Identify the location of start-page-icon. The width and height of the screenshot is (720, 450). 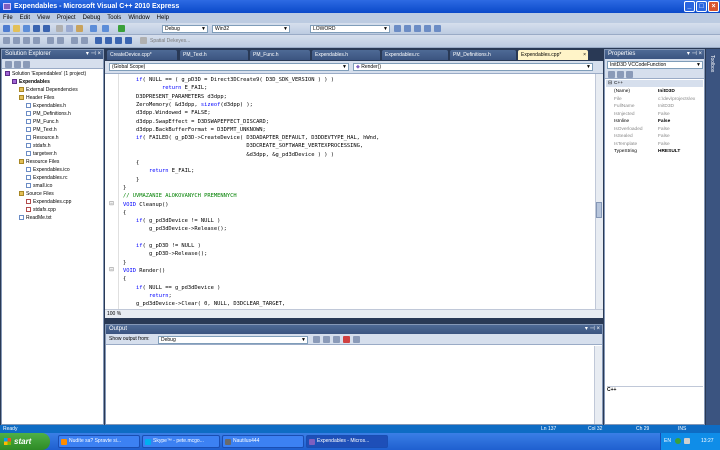
(437, 28).